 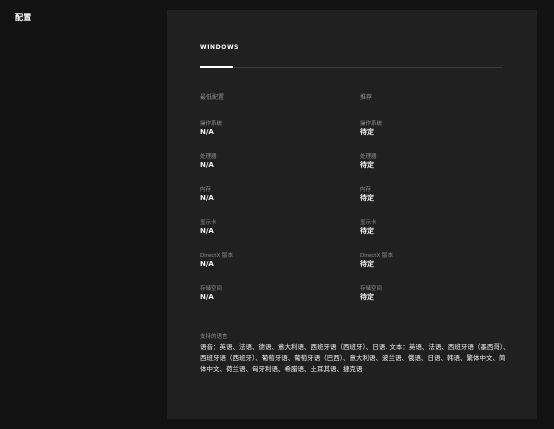 What do you see at coordinates (351, 67) in the screenshot?
I see `tab-divider` at bounding box center [351, 67].